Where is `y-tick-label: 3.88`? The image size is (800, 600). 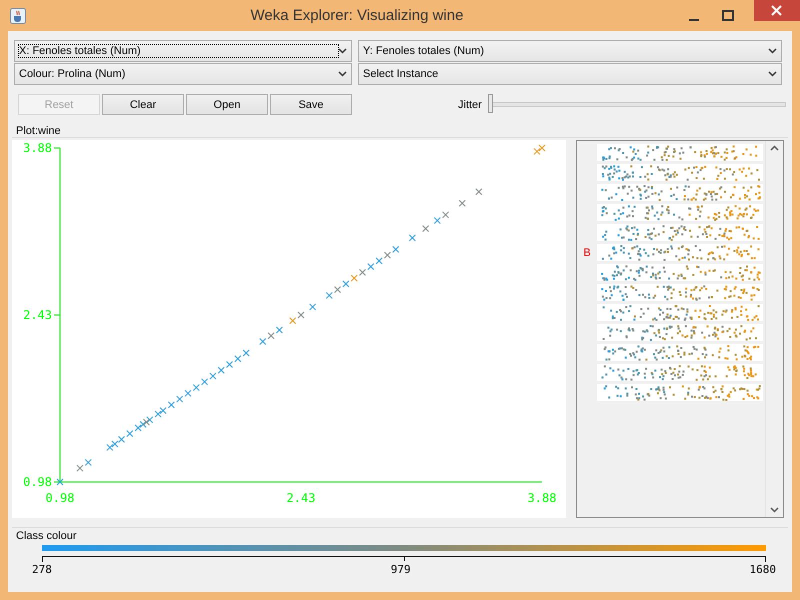 y-tick-label: 3.88 is located at coordinates (37, 148).